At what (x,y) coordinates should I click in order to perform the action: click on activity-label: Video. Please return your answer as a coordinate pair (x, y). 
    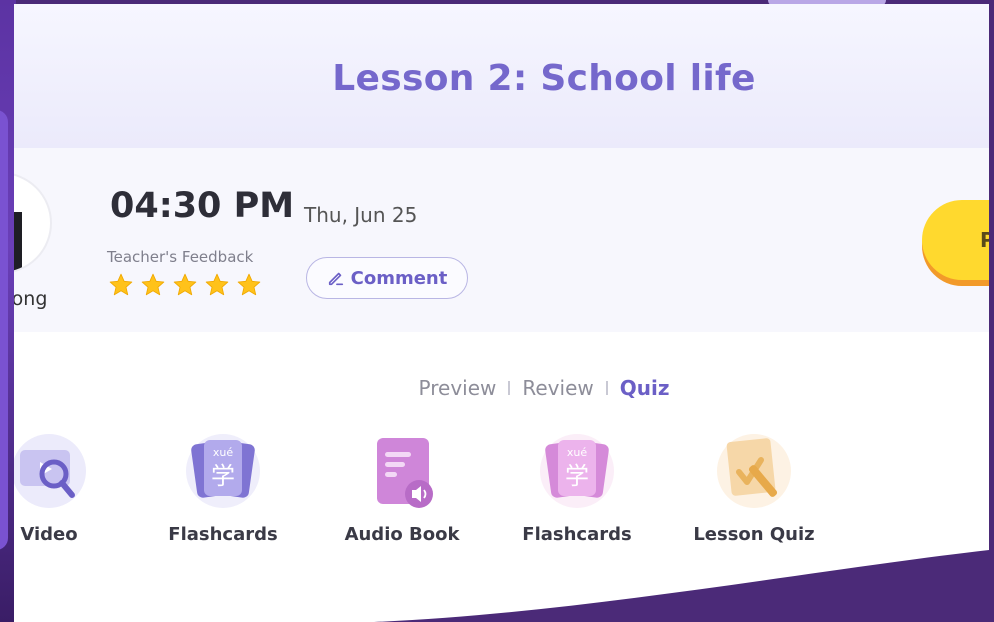
    Looking at the image, I should click on (49, 534).